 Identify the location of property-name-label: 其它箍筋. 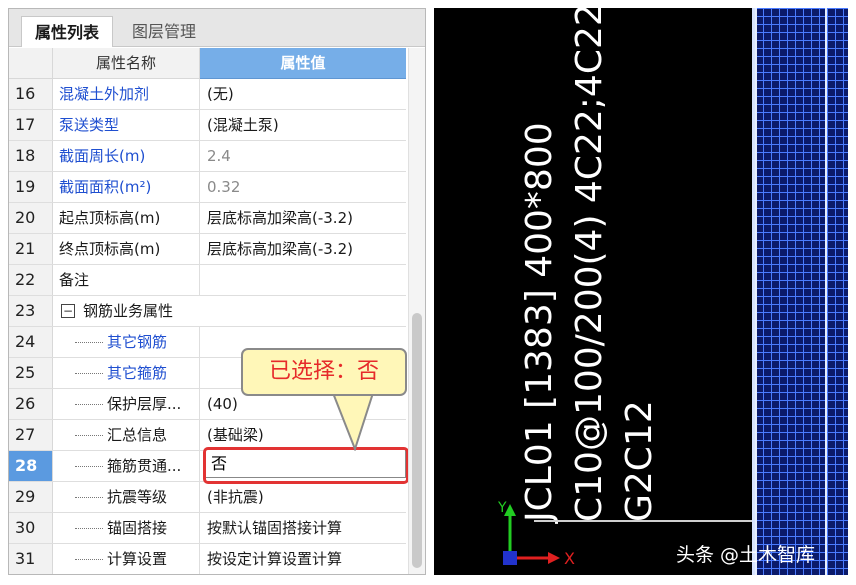
(137, 373).